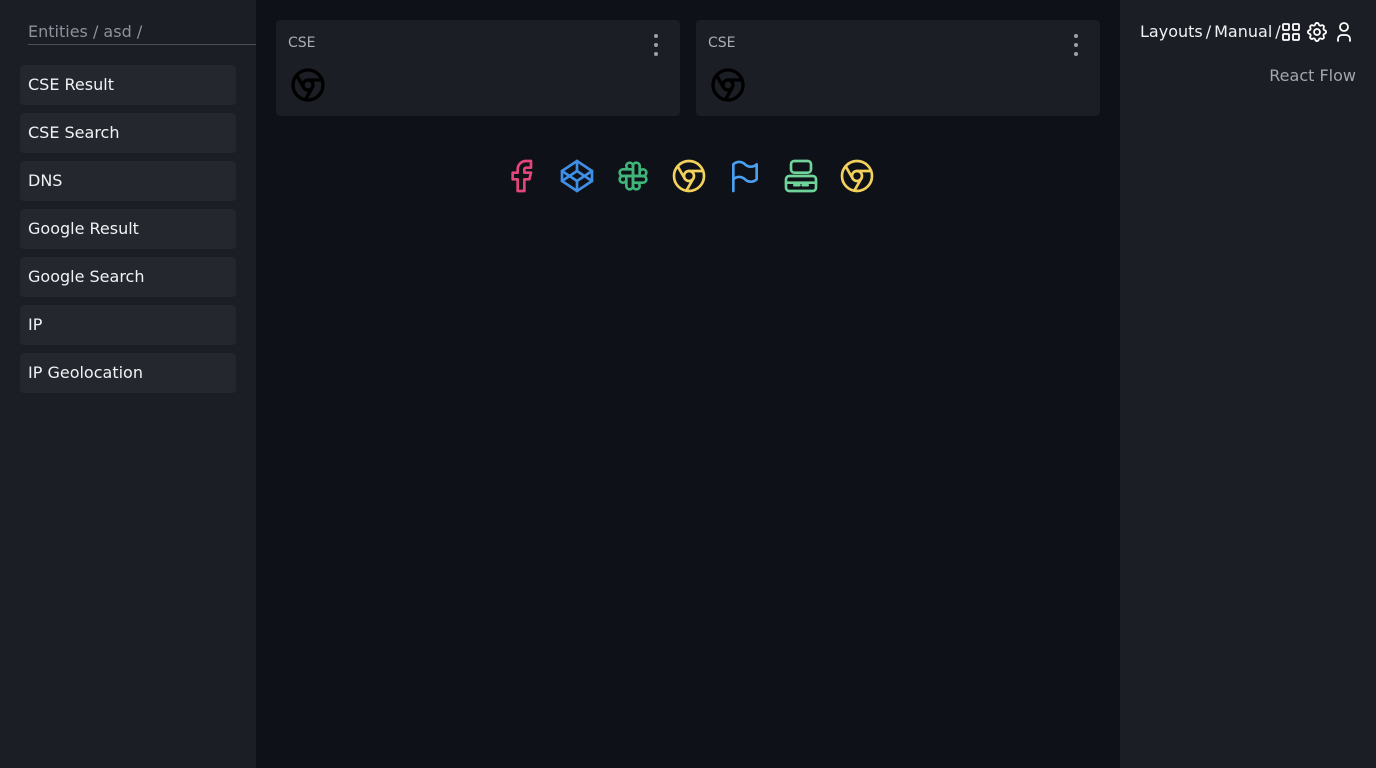 Image resolution: width=1376 pixels, height=768 pixels. I want to click on entity-item-ip-geolocation: IP Geolocation, so click(128, 373).